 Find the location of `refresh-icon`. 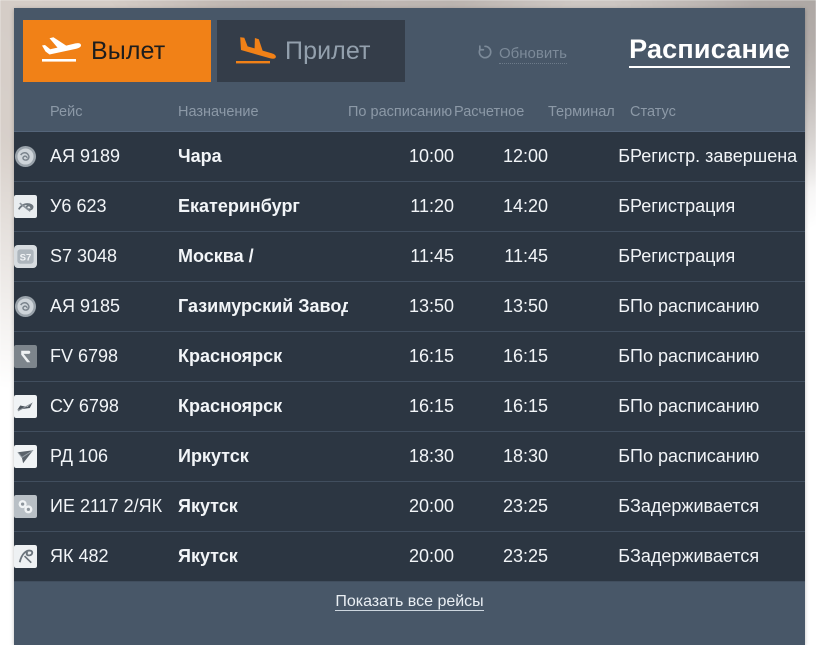

refresh-icon is located at coordinates (485, 54).